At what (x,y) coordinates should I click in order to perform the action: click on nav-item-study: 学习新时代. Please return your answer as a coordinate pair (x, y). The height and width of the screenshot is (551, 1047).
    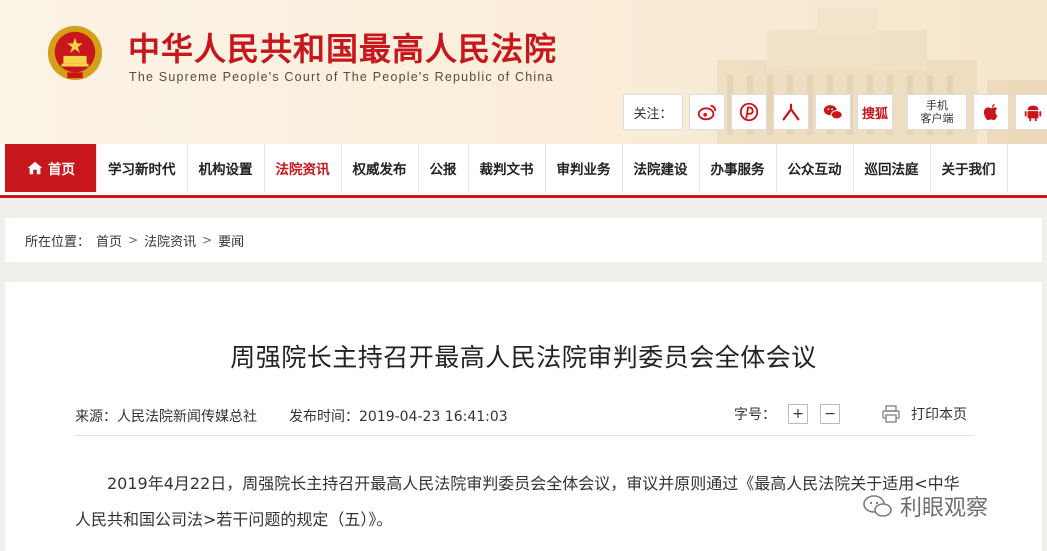
    Looking at the image, I should click on (142, 168).